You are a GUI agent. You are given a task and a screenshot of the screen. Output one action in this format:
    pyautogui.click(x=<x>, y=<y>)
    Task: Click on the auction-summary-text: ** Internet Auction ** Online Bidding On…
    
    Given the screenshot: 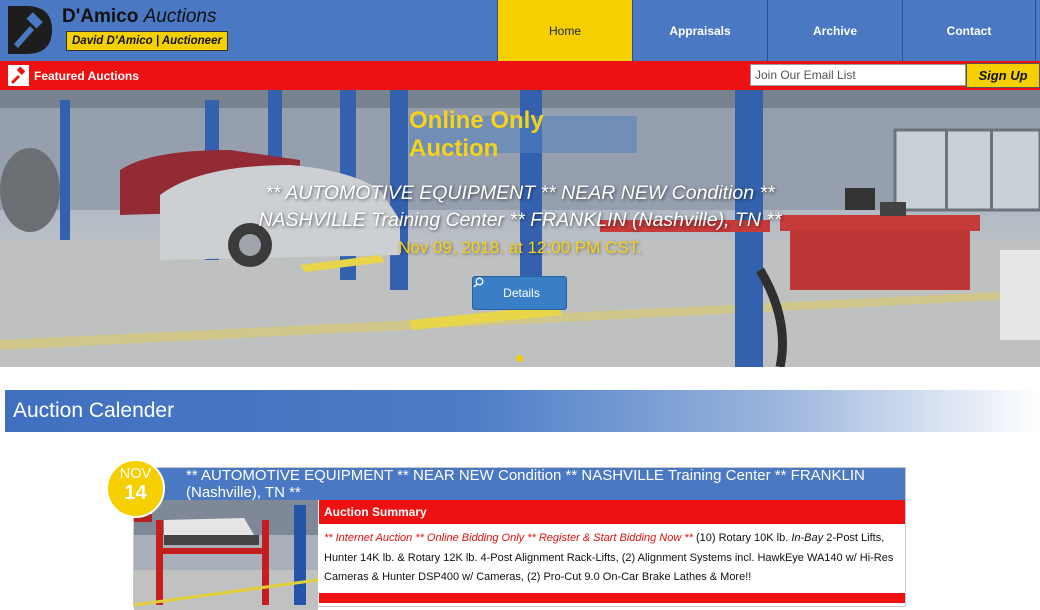 What is the action you would take?
    pyautogui.click(x=612, y=558)
    